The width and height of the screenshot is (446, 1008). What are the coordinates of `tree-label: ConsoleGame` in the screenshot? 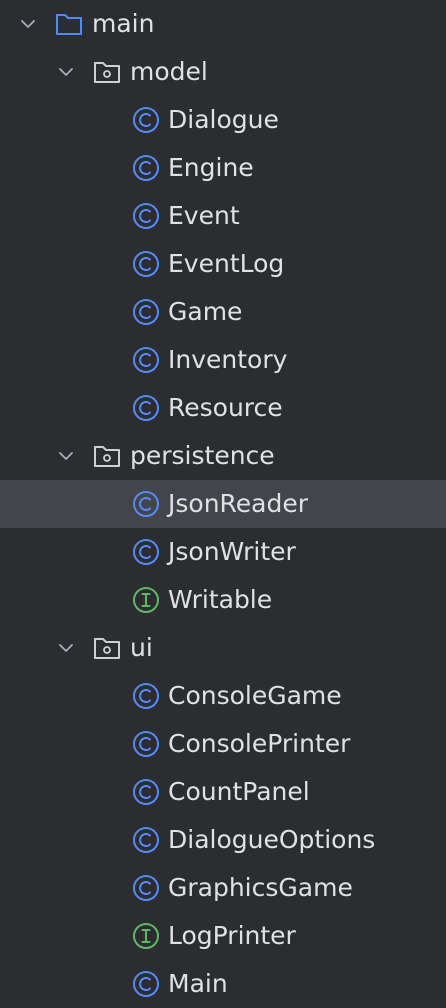 It's located at (255, 695).